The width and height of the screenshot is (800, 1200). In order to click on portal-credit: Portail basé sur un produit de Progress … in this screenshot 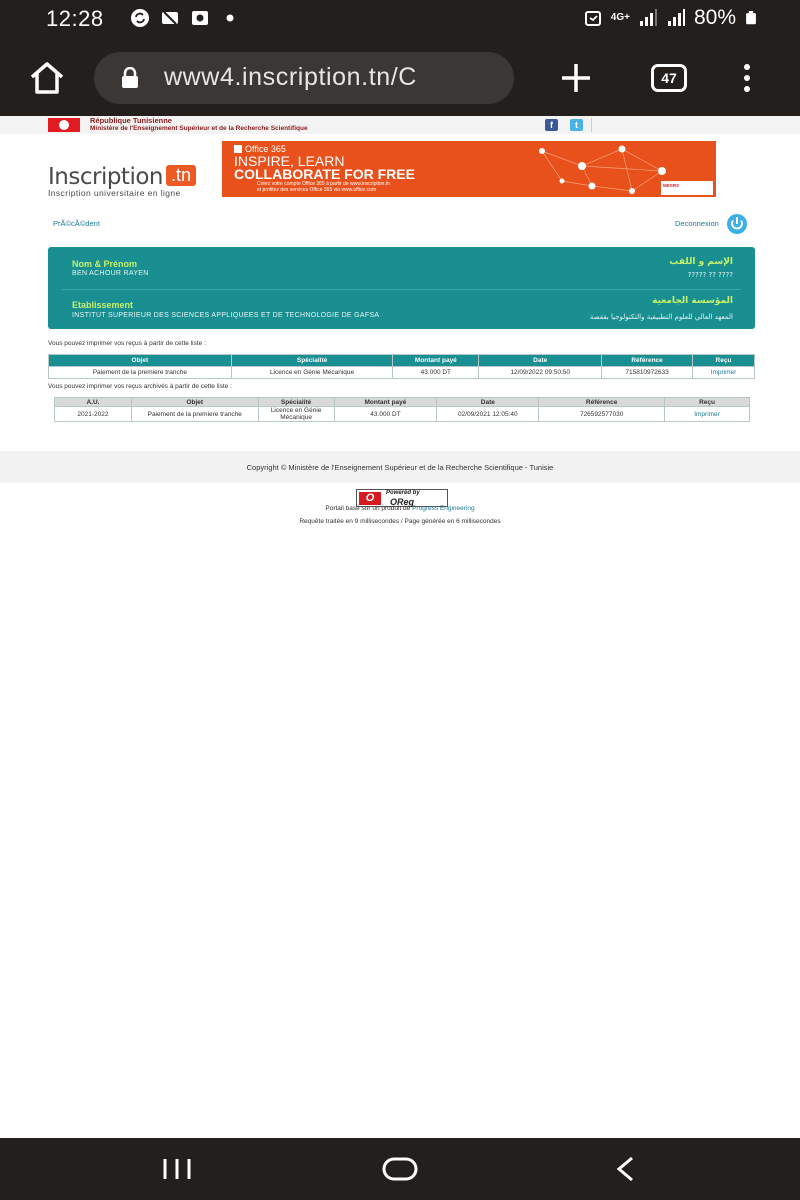, I will do `click(400, 508)`.